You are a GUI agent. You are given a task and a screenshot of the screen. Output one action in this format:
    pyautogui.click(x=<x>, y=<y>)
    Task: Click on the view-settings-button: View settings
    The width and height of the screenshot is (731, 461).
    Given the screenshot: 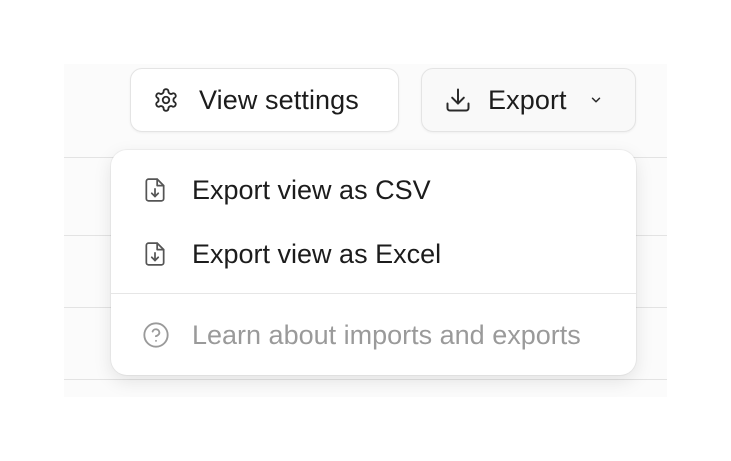 What is the action you would take?
    pyautogui.click(x=264, y=100)
    